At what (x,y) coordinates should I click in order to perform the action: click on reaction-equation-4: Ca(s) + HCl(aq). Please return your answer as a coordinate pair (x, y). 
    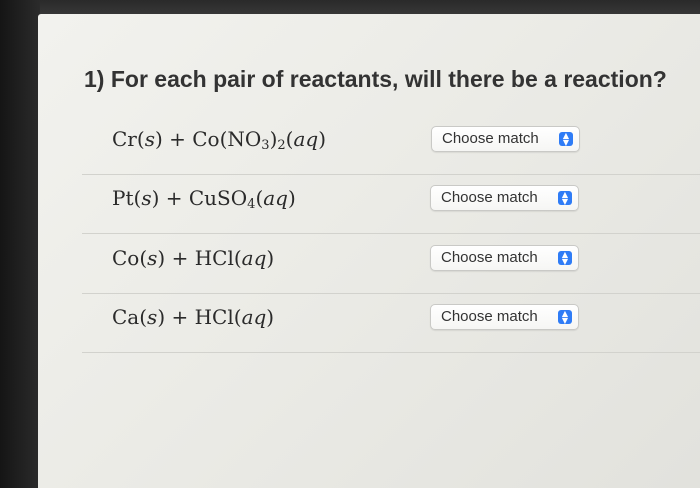
    Looking at the image, I should click on (193, 317).